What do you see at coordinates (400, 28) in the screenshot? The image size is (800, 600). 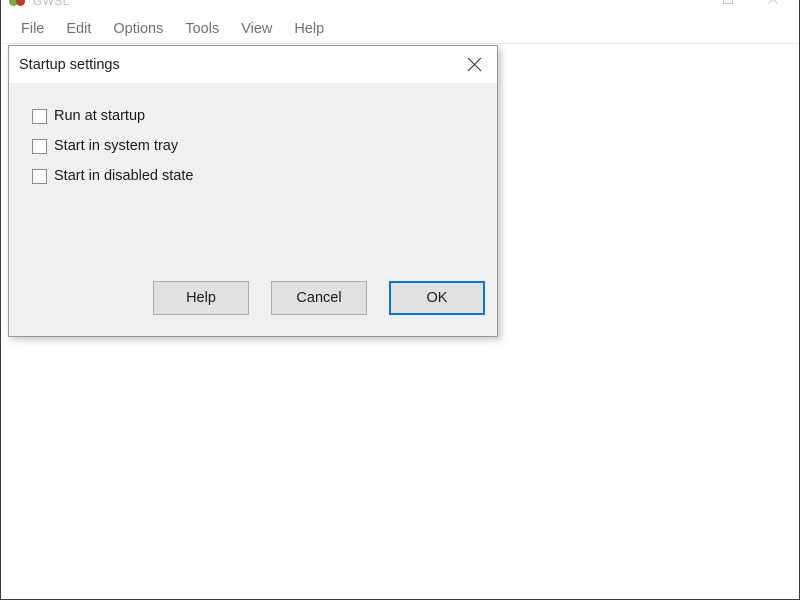 I see `menu-bar: File Edit Options Tools View Help` at bounding box center [400, 28].